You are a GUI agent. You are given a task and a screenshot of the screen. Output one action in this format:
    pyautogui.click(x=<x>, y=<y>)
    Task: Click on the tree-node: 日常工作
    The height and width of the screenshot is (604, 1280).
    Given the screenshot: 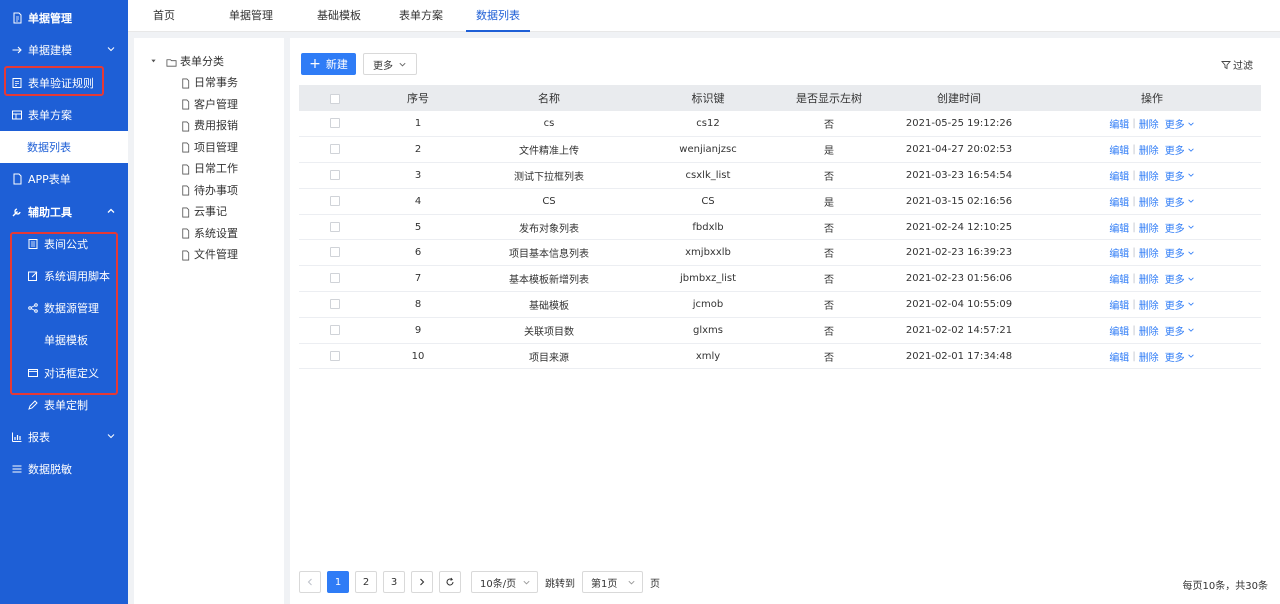 What is the action you would take?
    pyautogui.click(x=209, y=169)
    